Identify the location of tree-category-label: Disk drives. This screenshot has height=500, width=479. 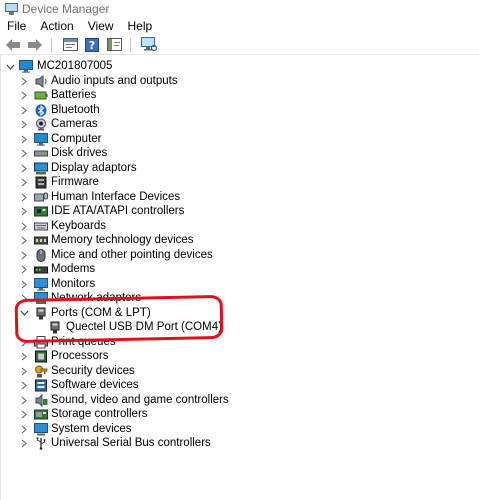
(79, 153).